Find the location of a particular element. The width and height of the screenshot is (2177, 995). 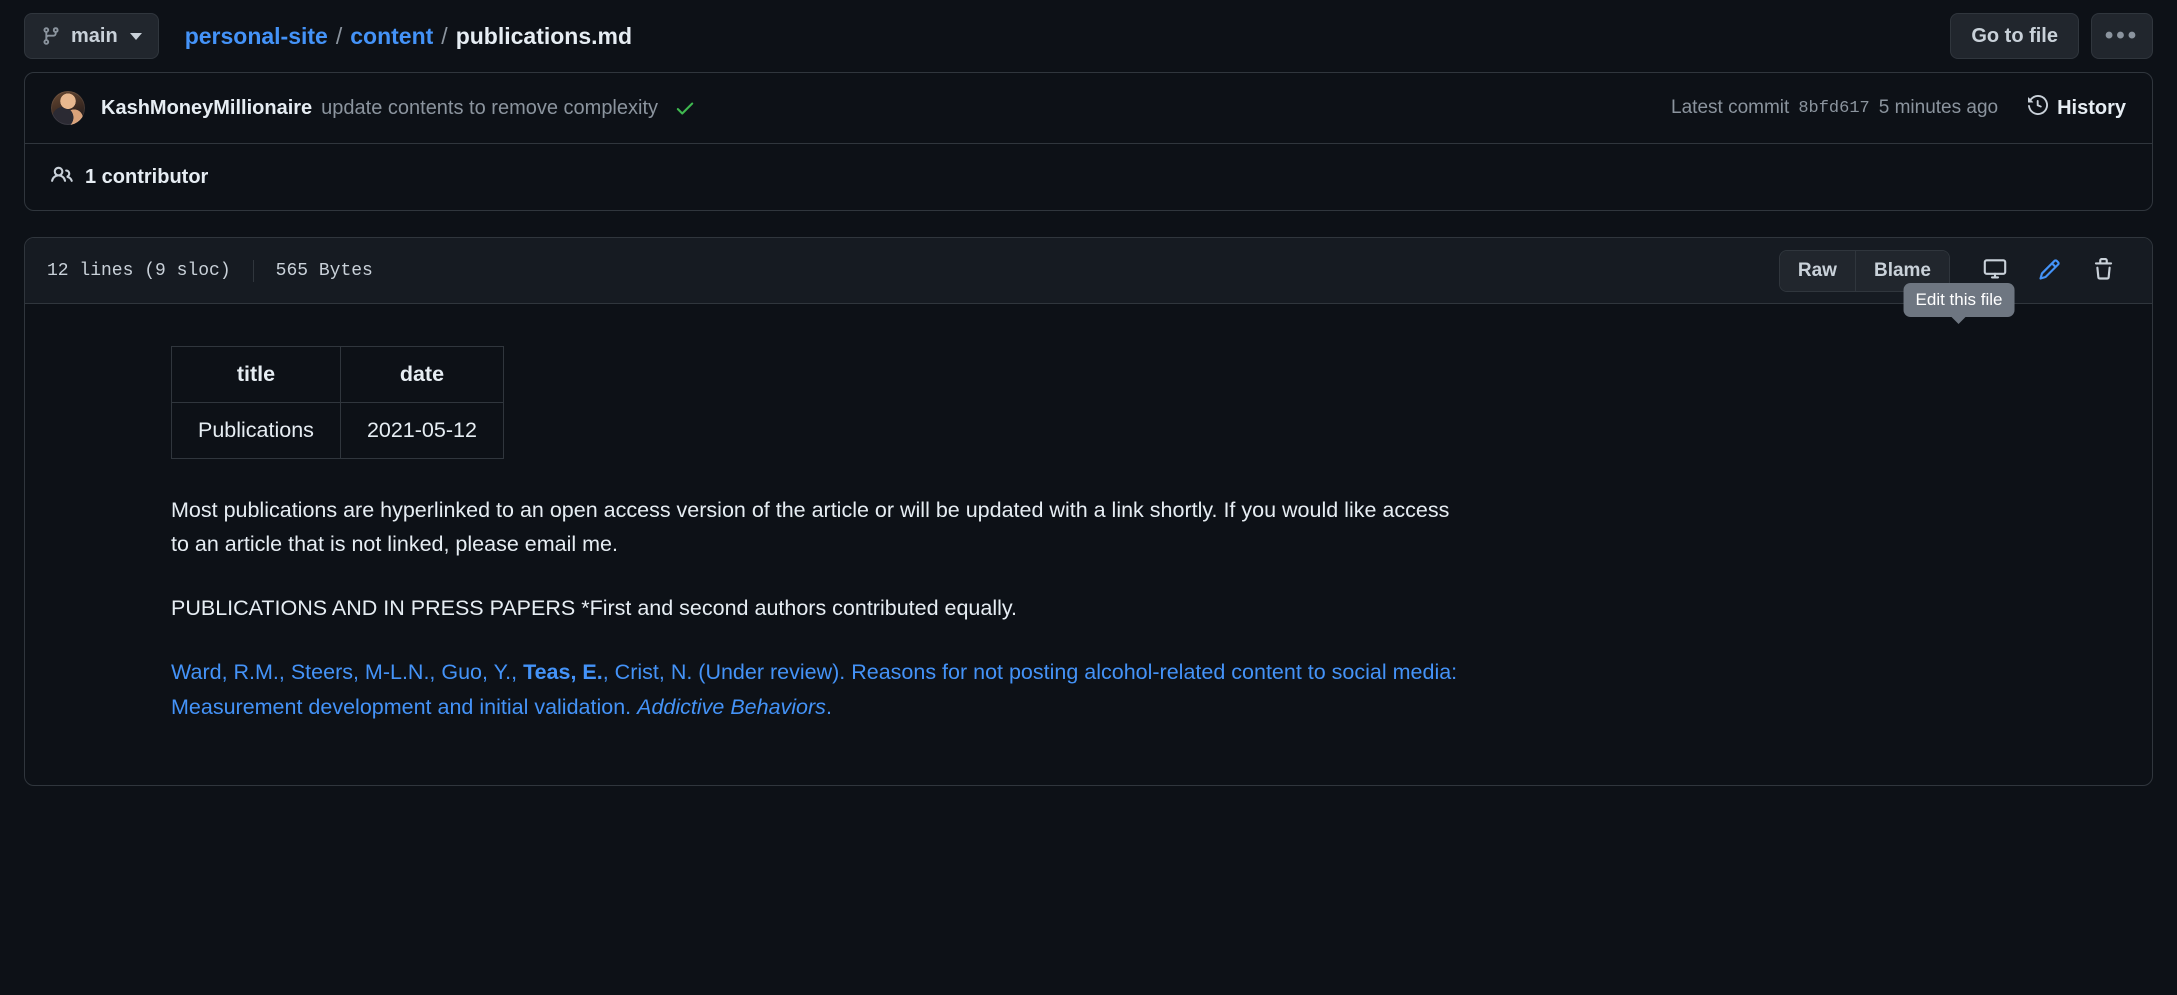

citation-part-3: . is located at coordinates (828, 706).